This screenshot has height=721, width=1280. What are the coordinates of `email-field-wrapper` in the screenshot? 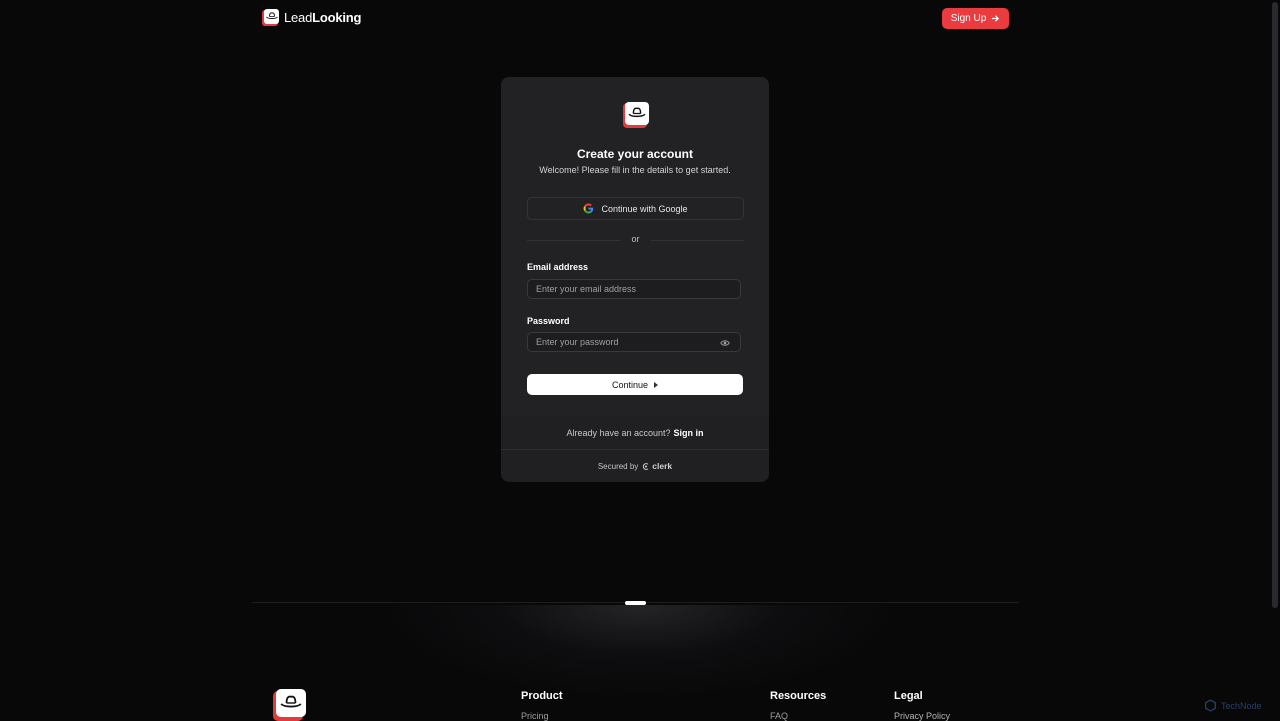 It's located at (634, 289).